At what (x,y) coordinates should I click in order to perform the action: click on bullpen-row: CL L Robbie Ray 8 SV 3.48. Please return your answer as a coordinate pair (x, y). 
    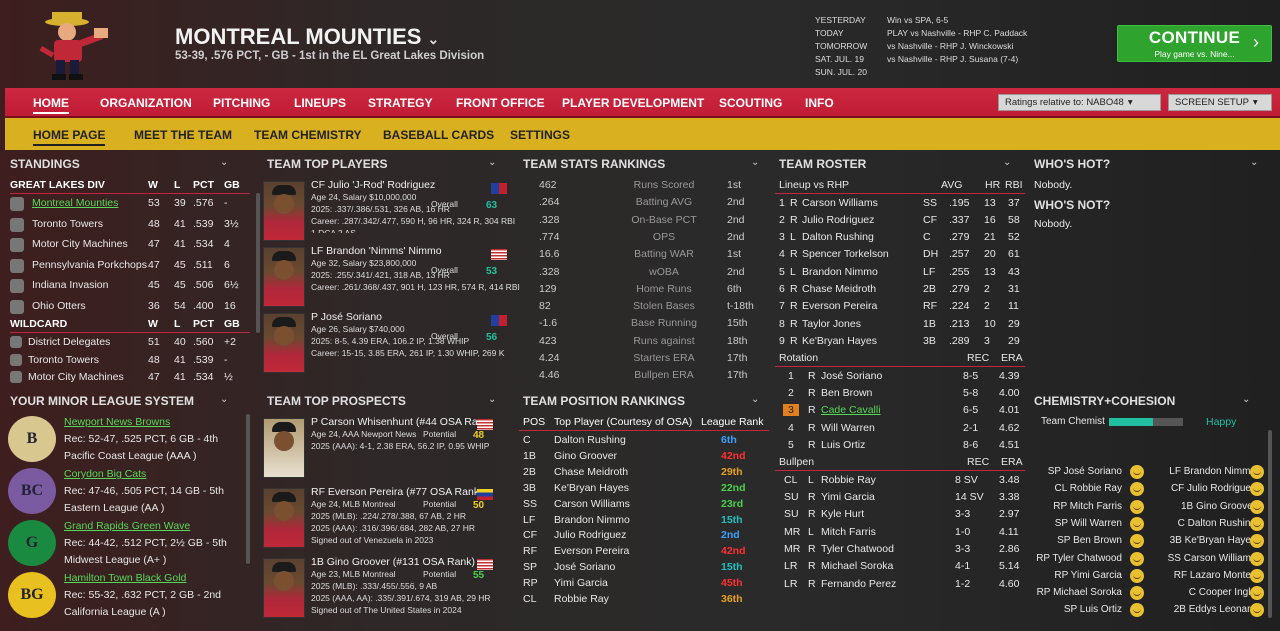
    Looking at the image, I should click on (900, 480).